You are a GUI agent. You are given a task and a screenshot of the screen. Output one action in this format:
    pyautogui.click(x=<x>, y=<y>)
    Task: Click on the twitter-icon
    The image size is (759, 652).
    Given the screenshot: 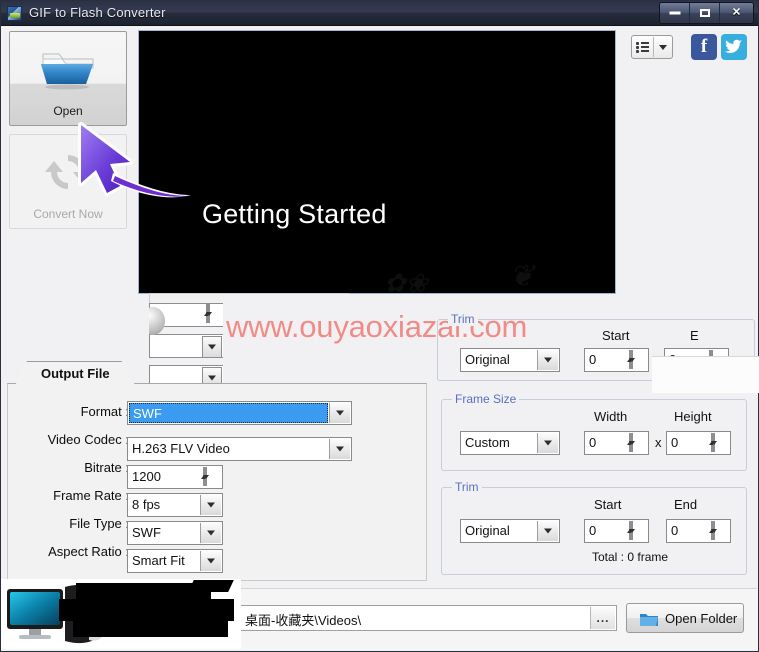 What is the action you would take?
    pyautogui.click(x=734, y=47)
    